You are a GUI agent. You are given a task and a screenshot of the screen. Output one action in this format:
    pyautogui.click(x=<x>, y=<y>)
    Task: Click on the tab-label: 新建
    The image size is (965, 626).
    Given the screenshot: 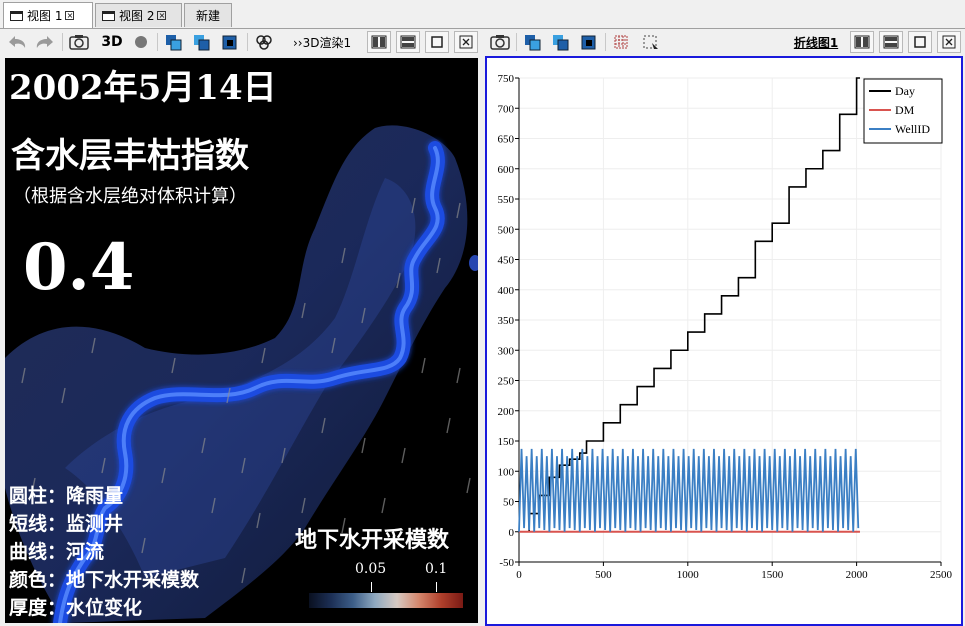 What is the action you would take?
    pyautogui.click(x=207, y=16)
    